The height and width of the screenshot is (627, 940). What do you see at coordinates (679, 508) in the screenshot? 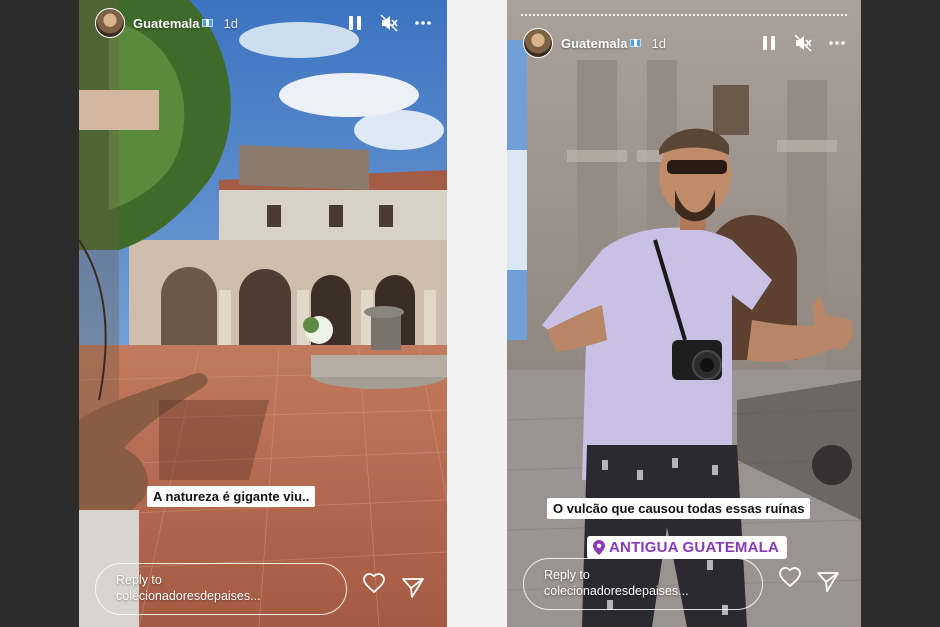
I see `story-caption: O vulcão que causou todas essas ruínas` at bounding box center [679, 508].